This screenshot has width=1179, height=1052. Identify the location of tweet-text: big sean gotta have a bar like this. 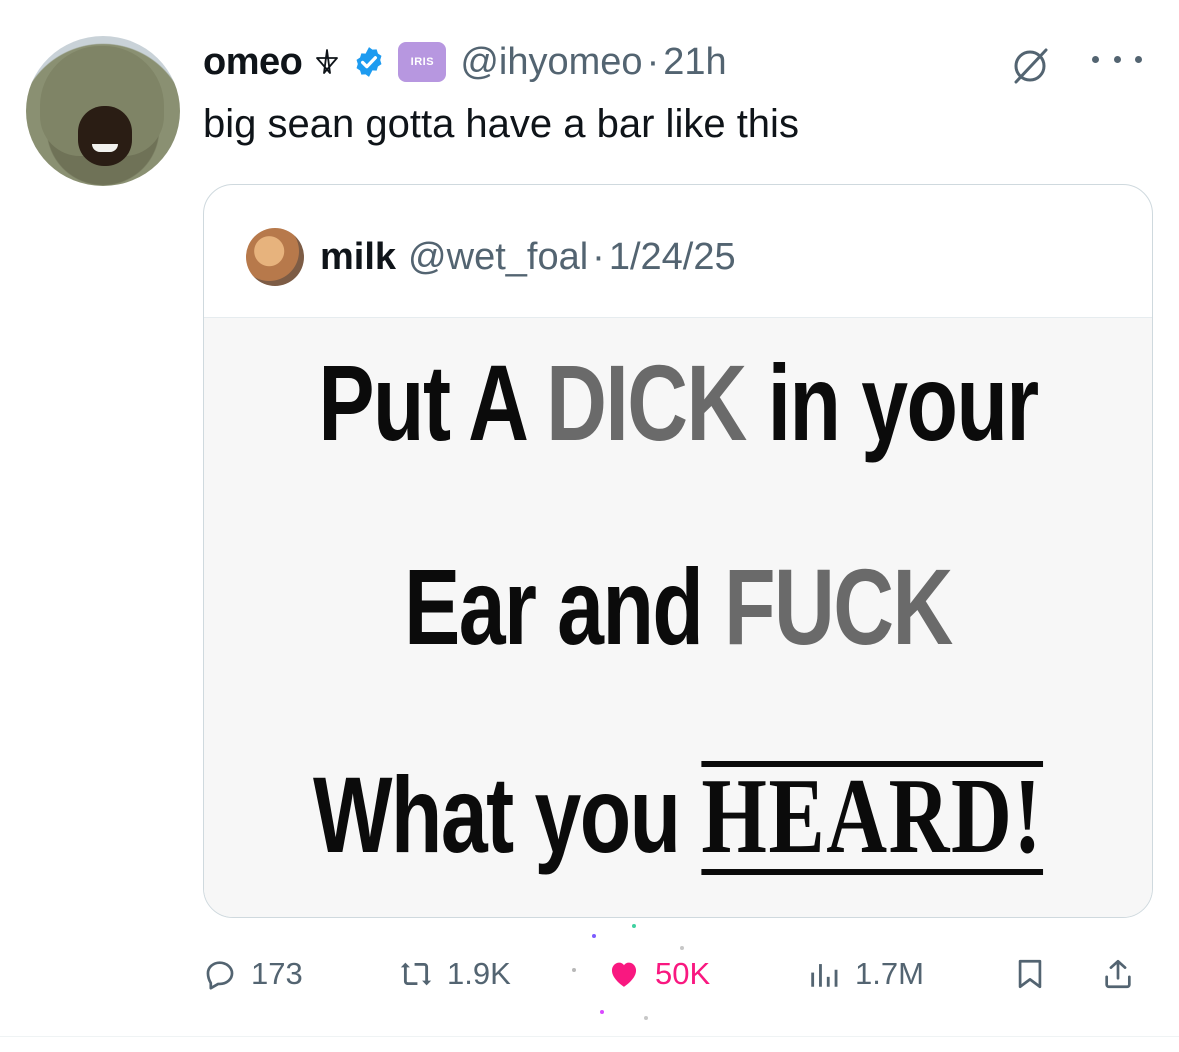
(501, 124).